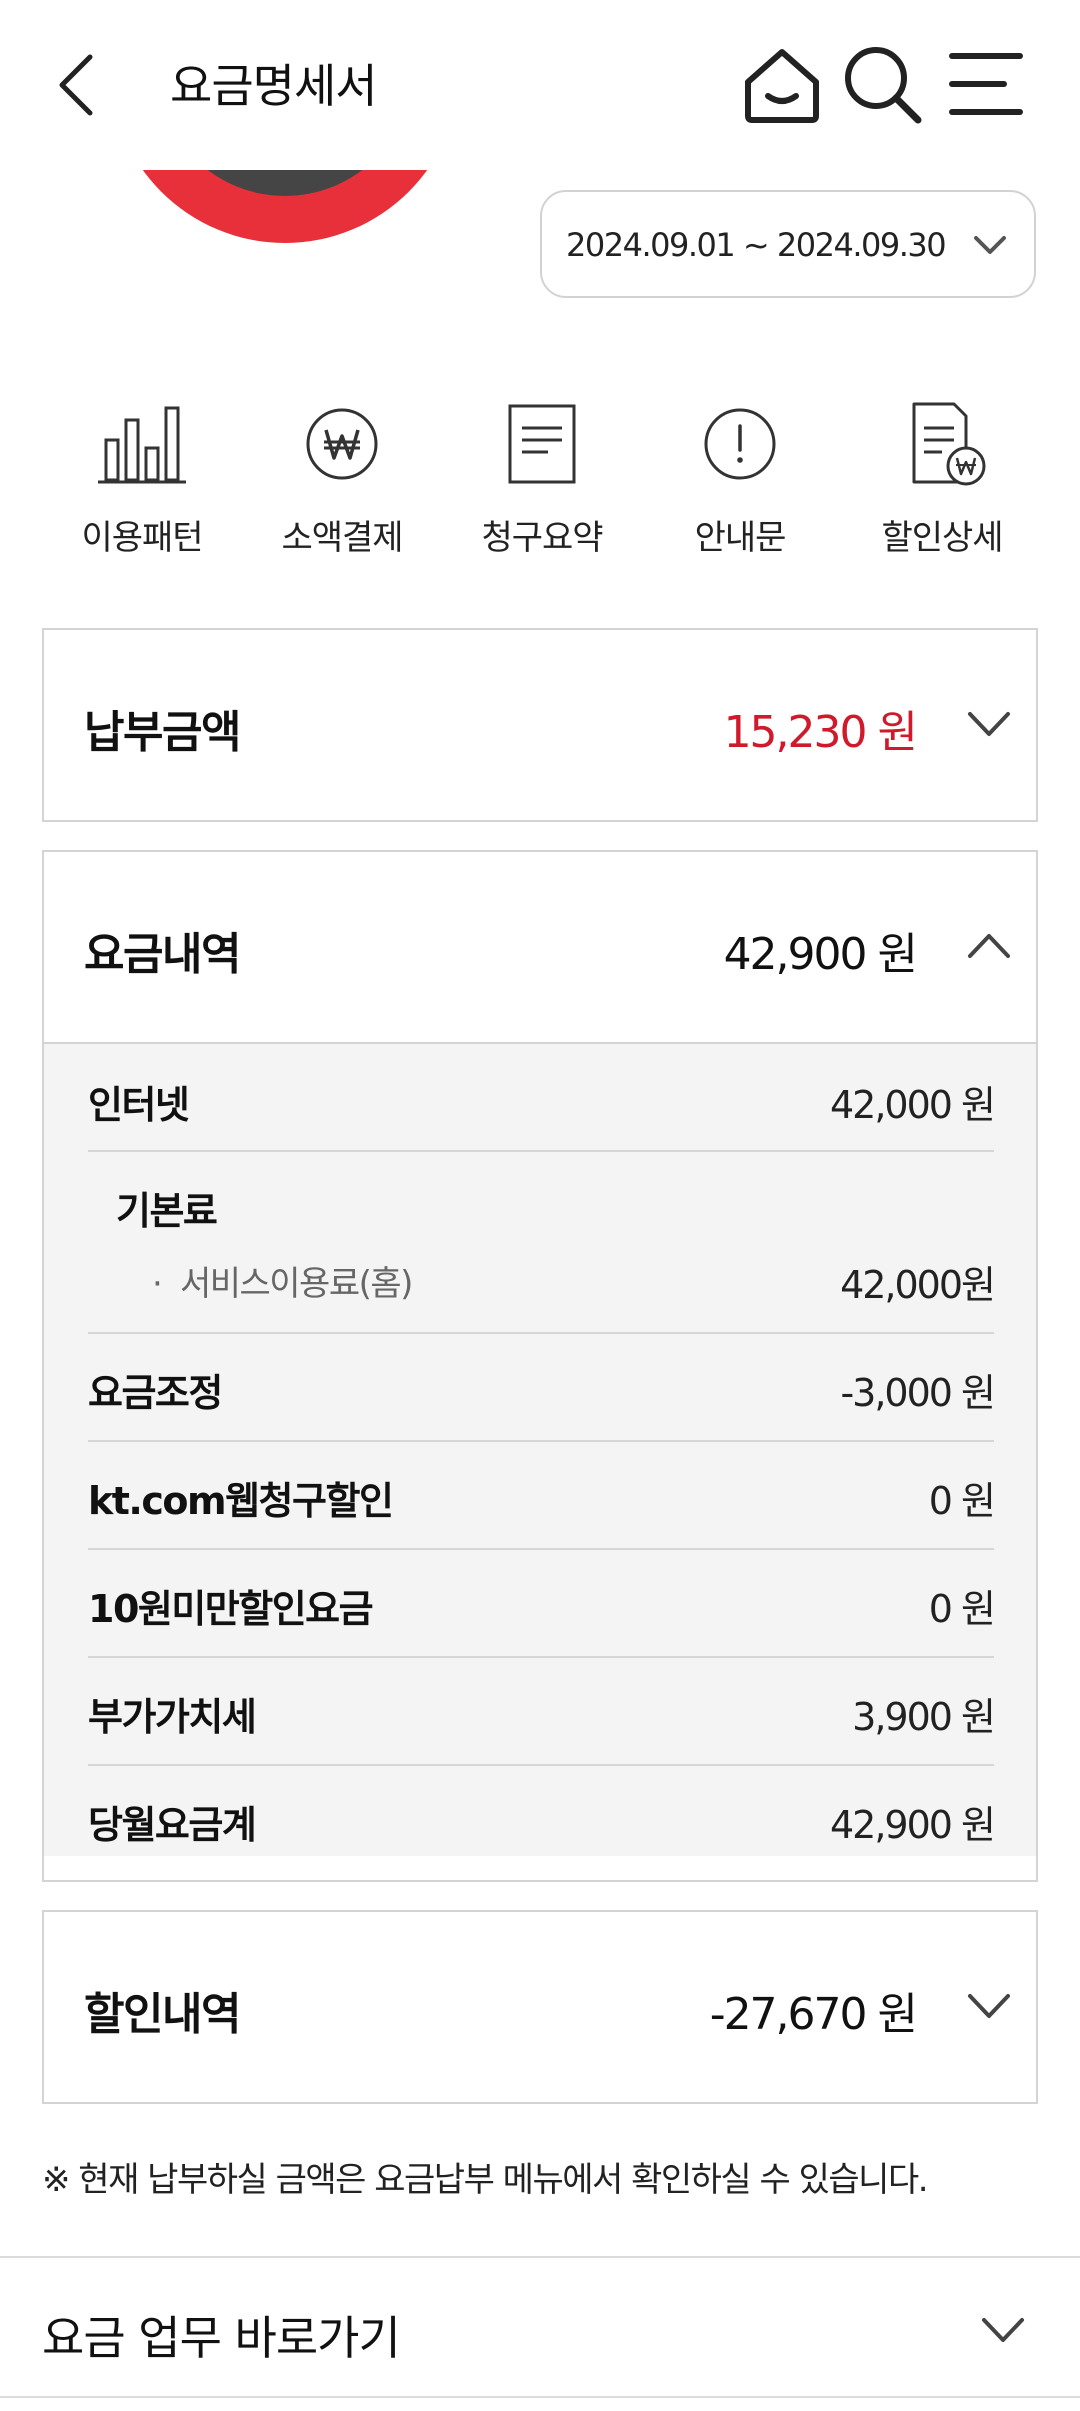 The height and width of the screenshot is (2411, 1080). I want to click on quick-menu-label: 소액결제, so click(342, 538).